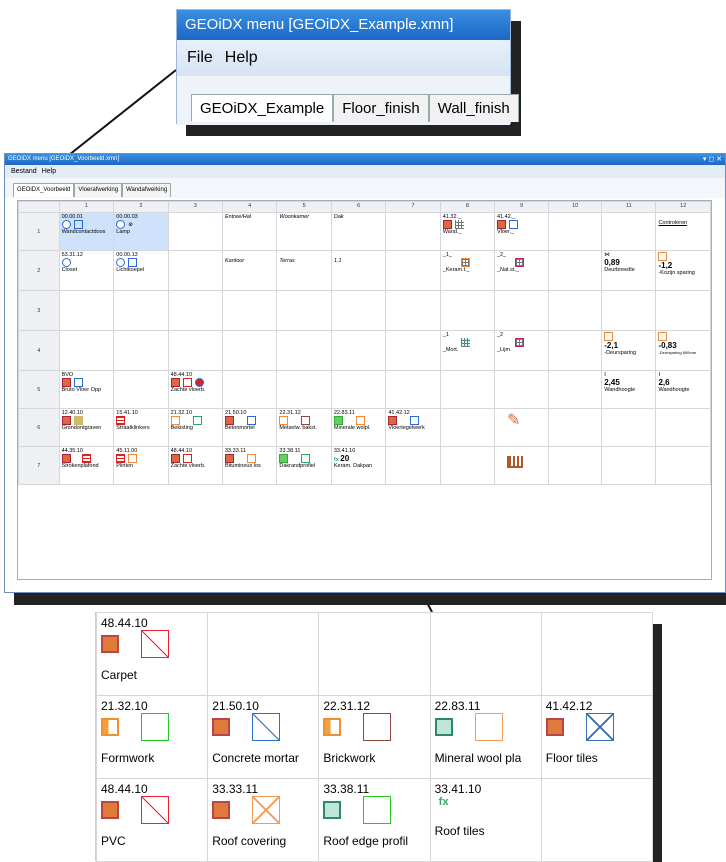  Describe the element at coordinates (629, 389) in the screenshot. I see `grid-cell: Ⅰ 2,45 Wandhoogte` at that location.